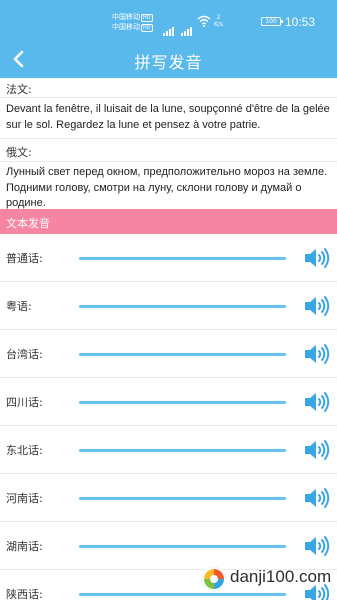  I want to click on wifi-icon, so click(204, 21).